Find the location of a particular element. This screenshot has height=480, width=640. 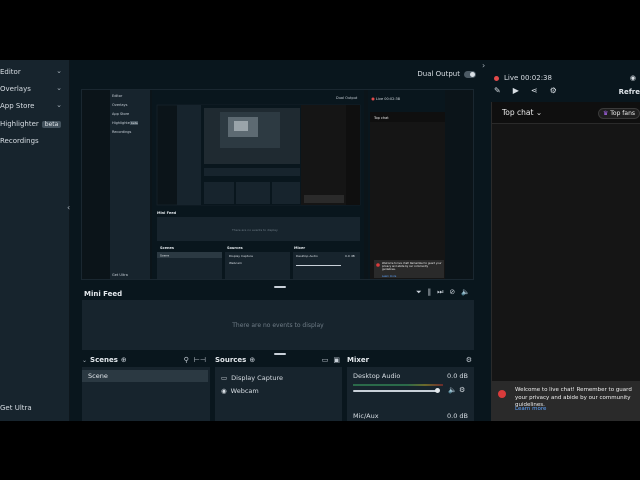

live-dot-icon is located at coordinates (496, 78).